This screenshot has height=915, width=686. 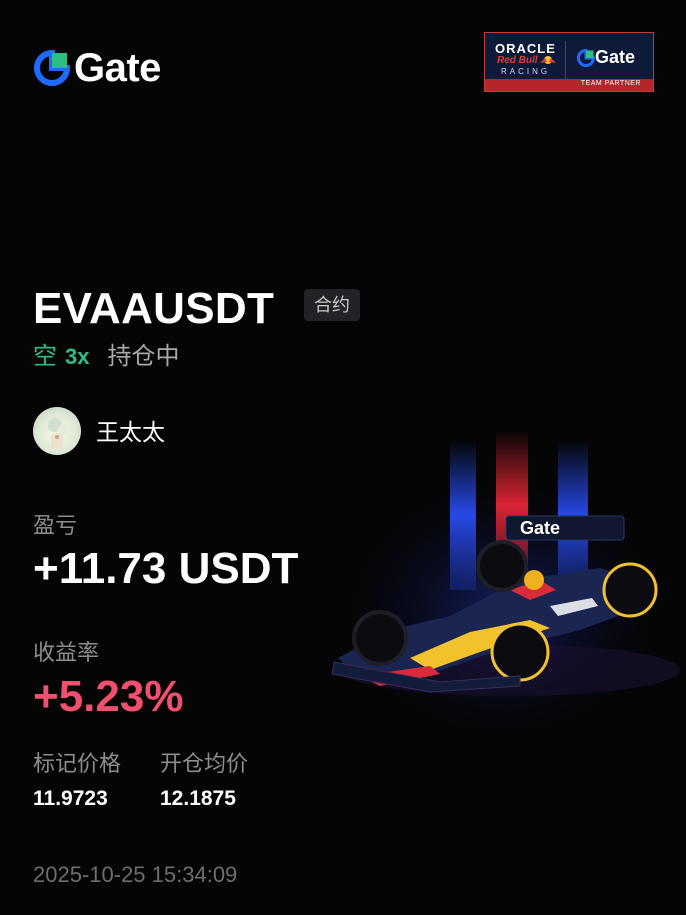 I want to click on contract-symbol: EVAAUSDT, so click(x=154, y=308).